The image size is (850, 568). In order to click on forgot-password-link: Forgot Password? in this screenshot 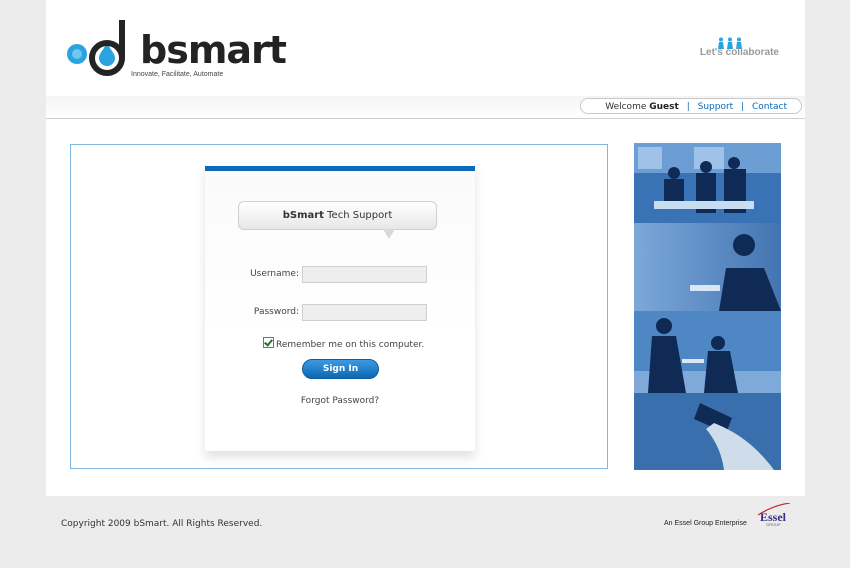, I will do `click(340, 401)`.